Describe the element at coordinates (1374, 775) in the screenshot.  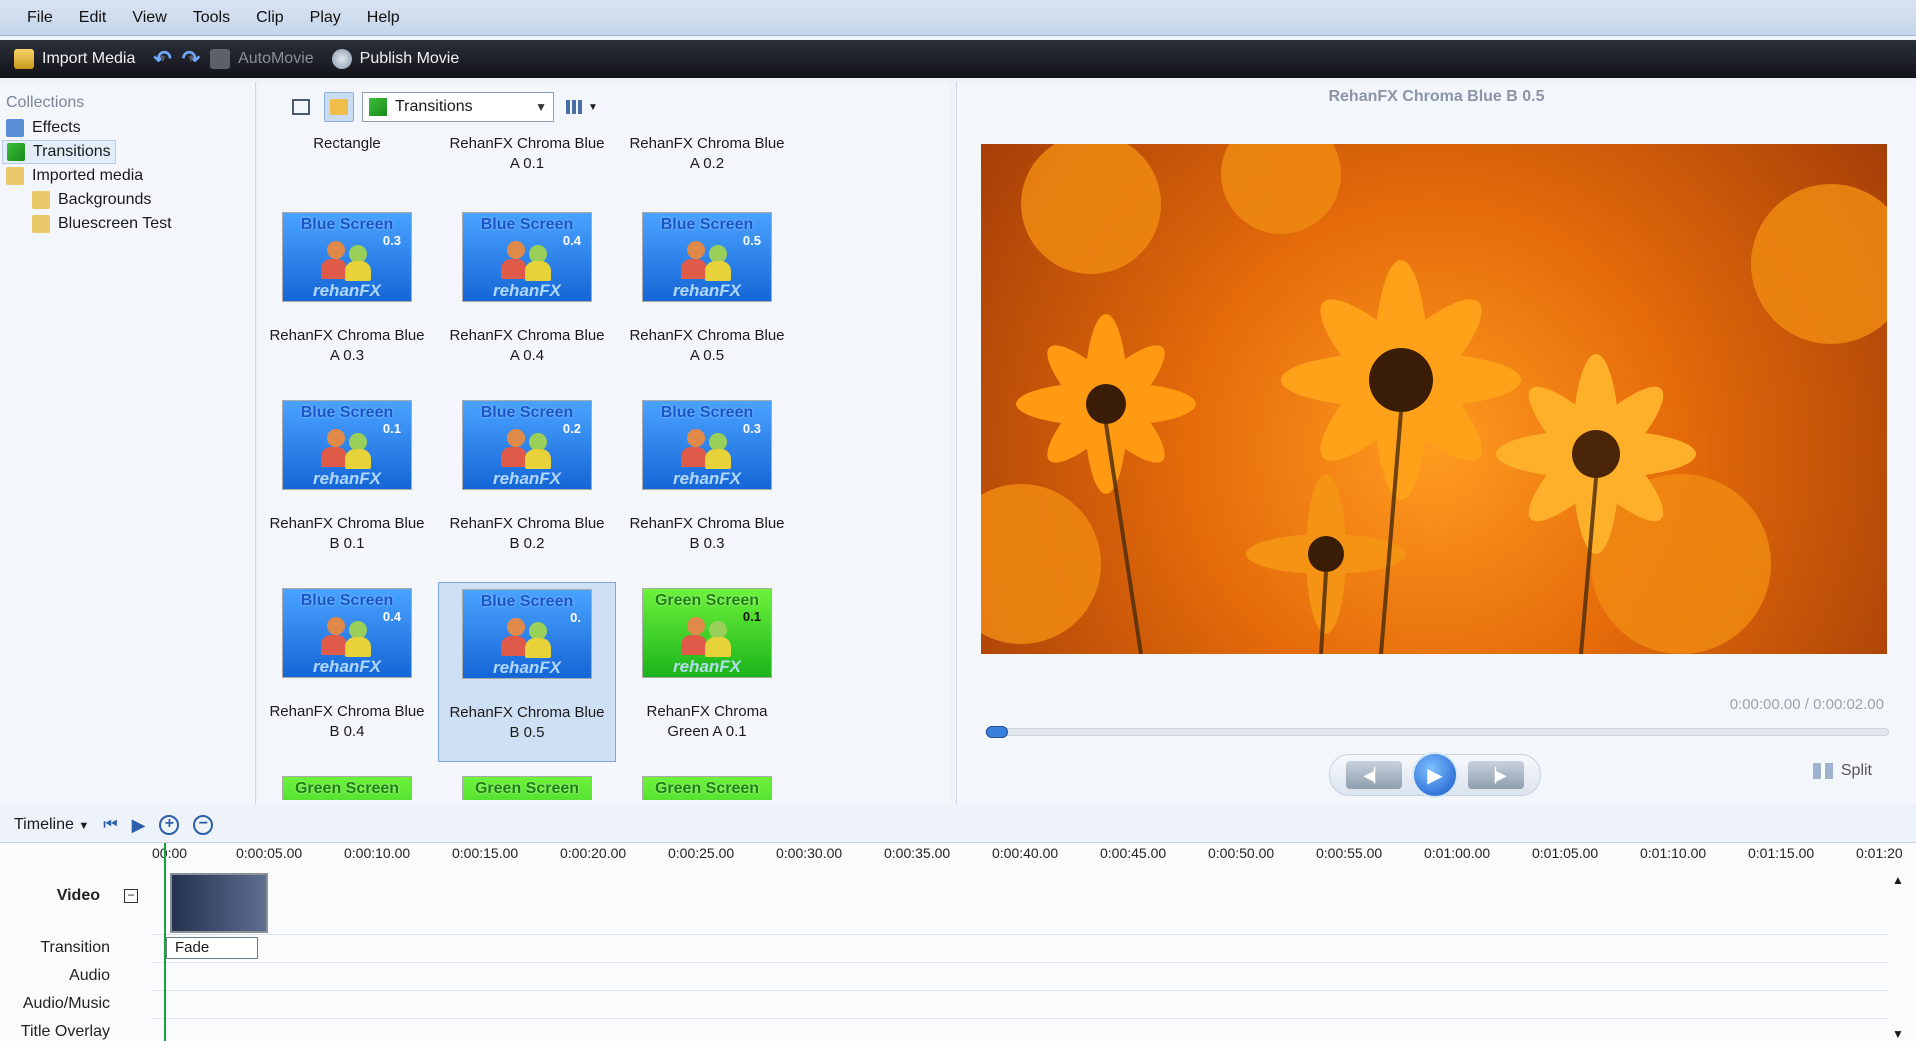
I see `previous-frame-button: ◀︎▏` at that location.